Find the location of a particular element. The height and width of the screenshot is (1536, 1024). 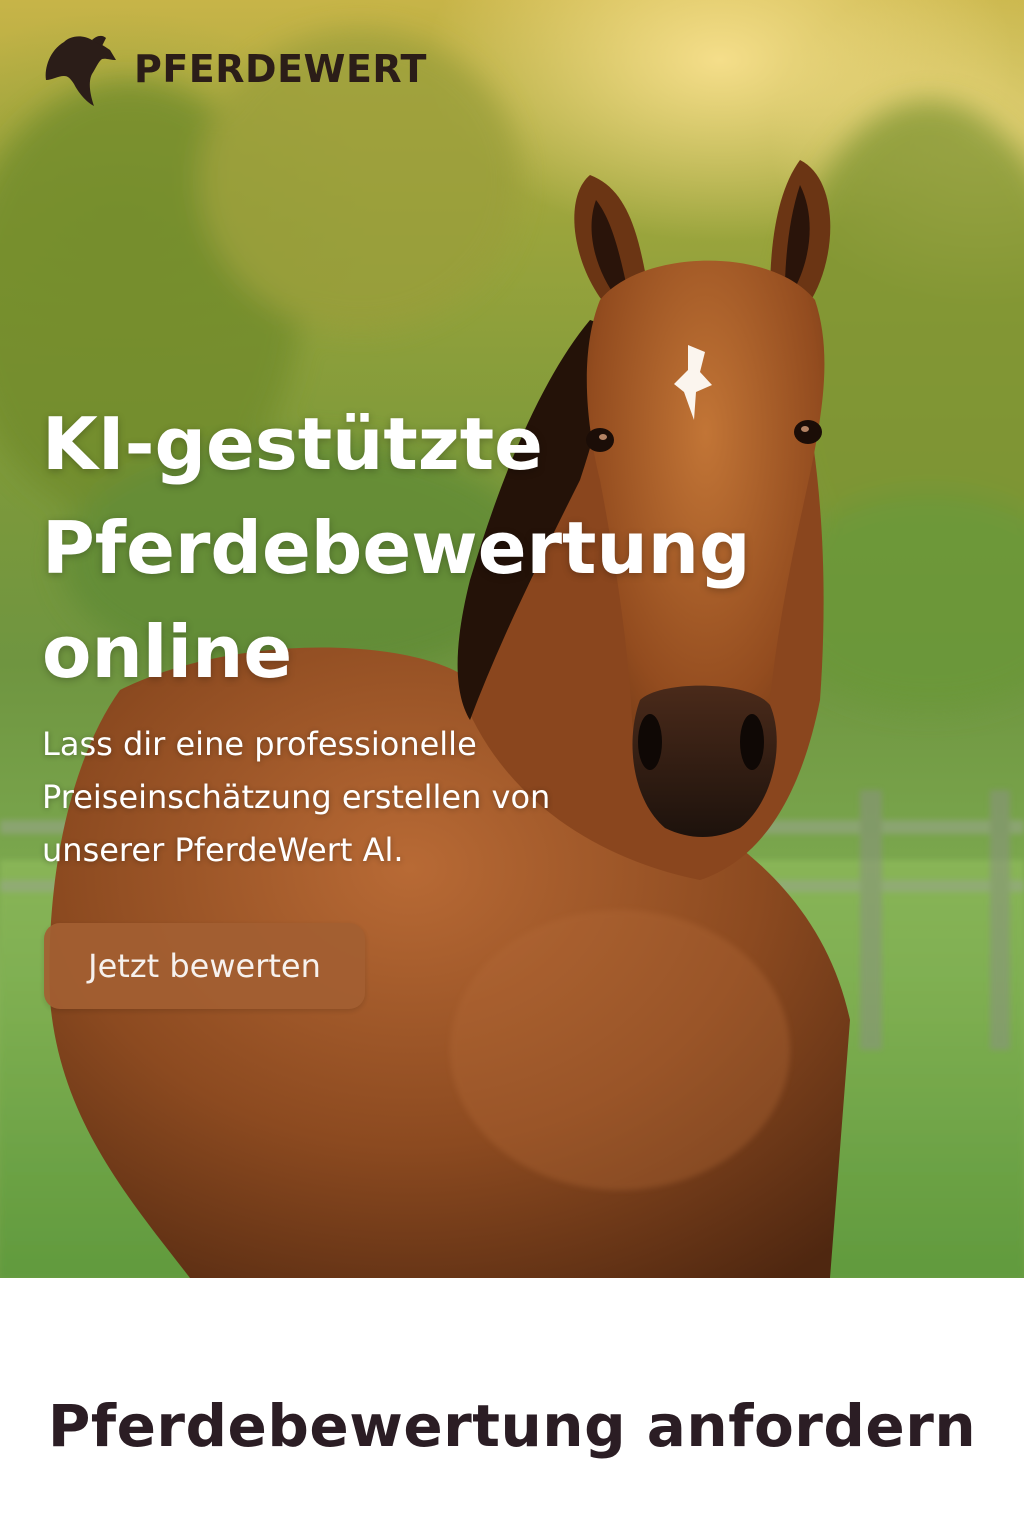

hero-subtitle-line: unserer PferdeWert Al. is located at coordinates (223, 850).